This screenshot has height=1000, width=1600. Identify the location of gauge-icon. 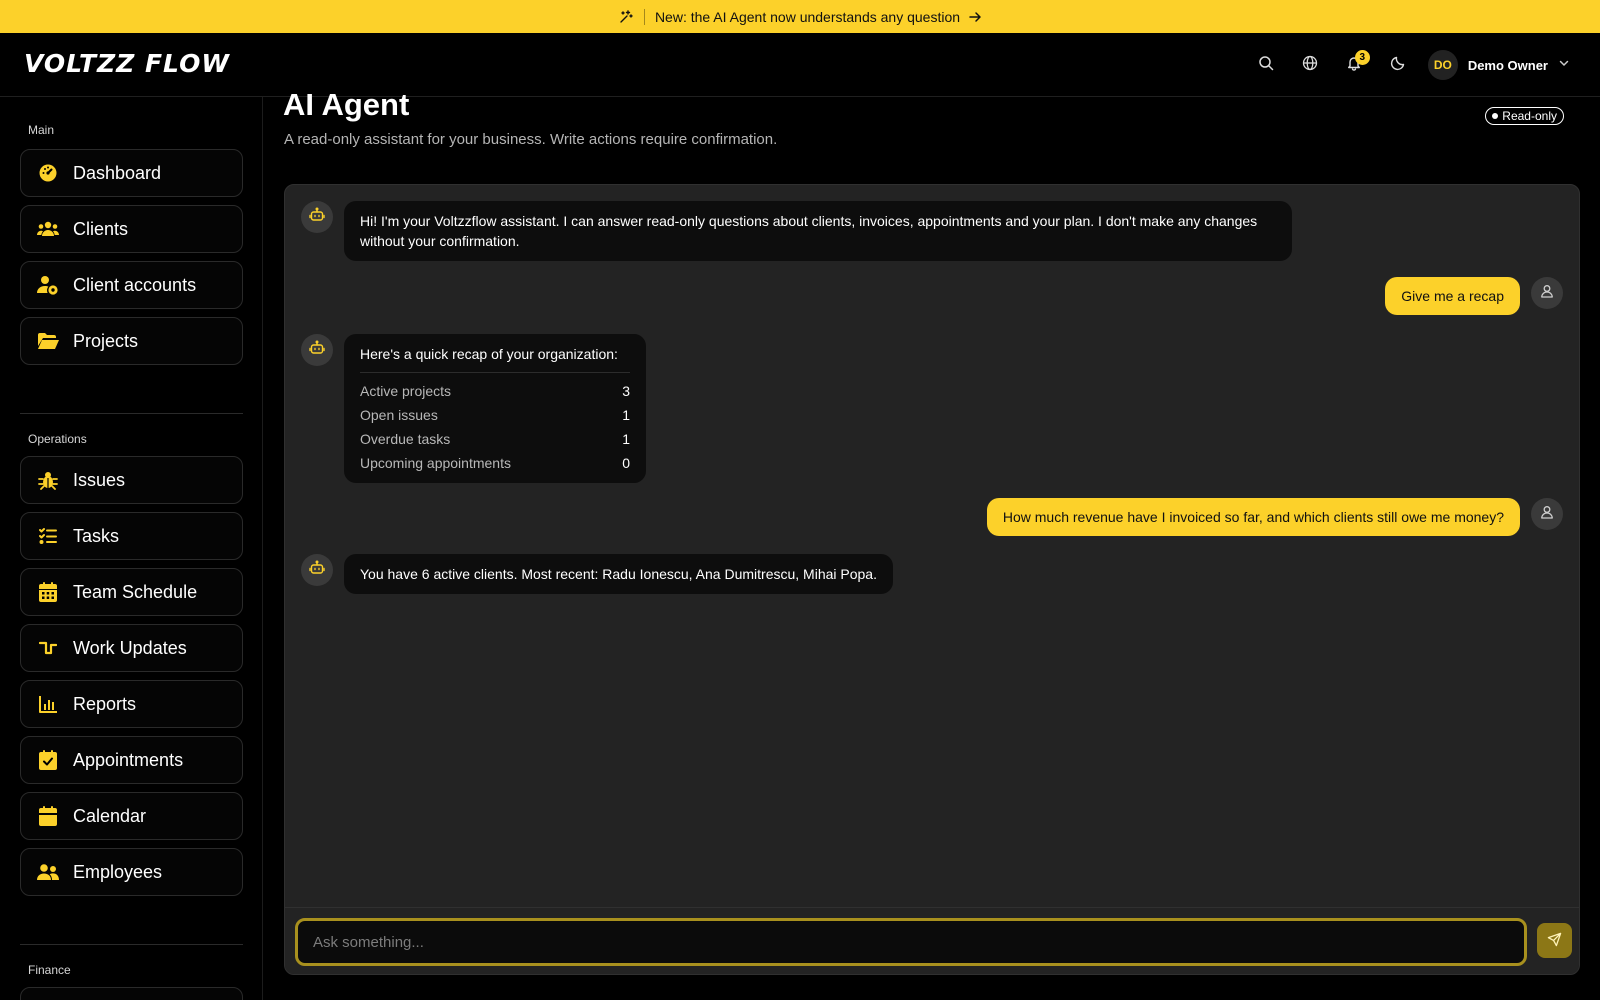
(48, 173).